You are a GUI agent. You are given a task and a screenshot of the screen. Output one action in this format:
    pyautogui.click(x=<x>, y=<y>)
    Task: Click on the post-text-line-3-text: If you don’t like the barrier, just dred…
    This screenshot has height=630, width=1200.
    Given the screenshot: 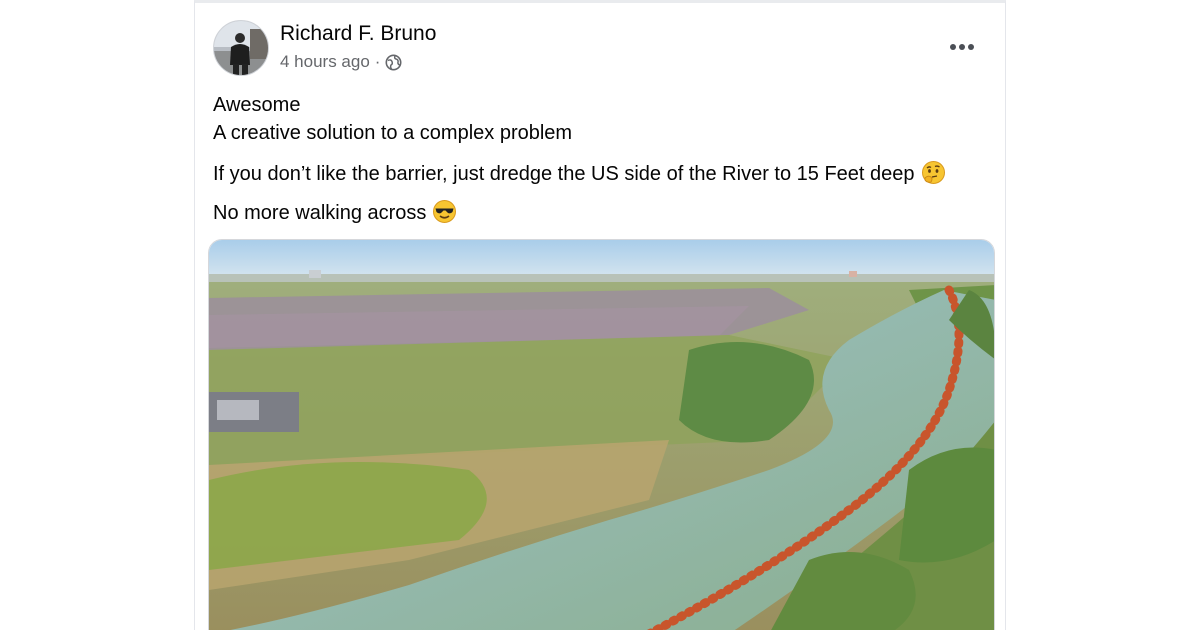 What is the action you would take?
    pyautogui.click(x=564, y=174)
    